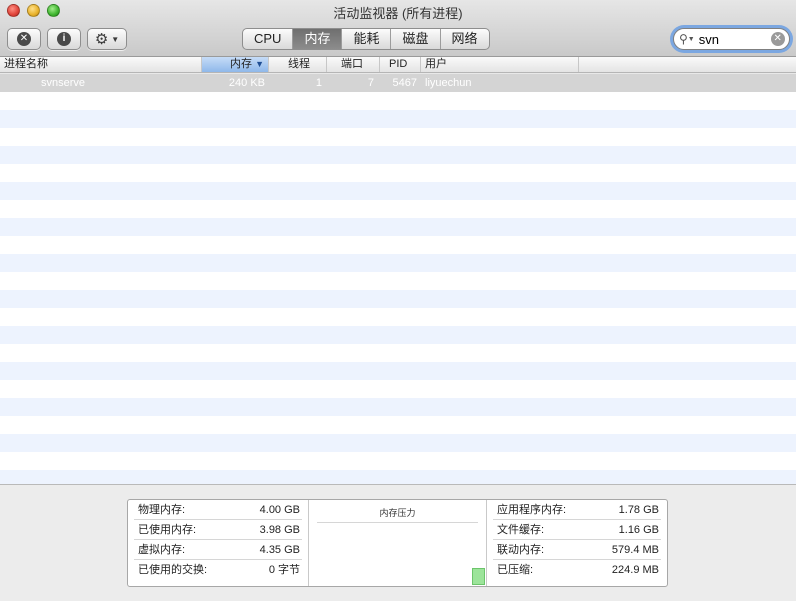 The image size is (796, 601). Describe the element at coordinates (478, 576) in the screenshot. I see `memory-pressure-bar` at that location.